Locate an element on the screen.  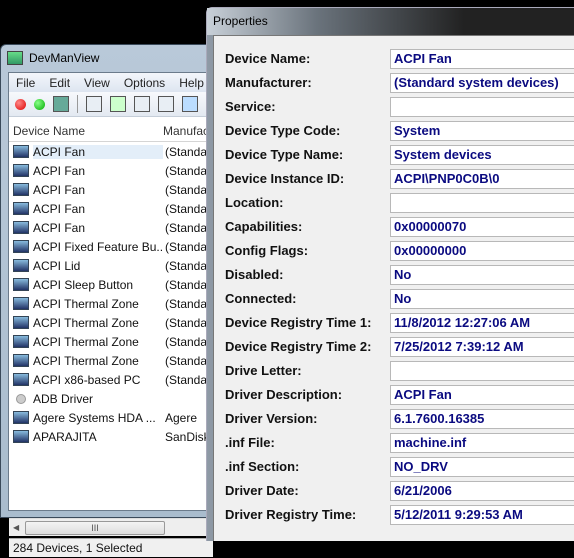
property-row: Capabilities: 0x00000070 is located at coordinates (394, 227).